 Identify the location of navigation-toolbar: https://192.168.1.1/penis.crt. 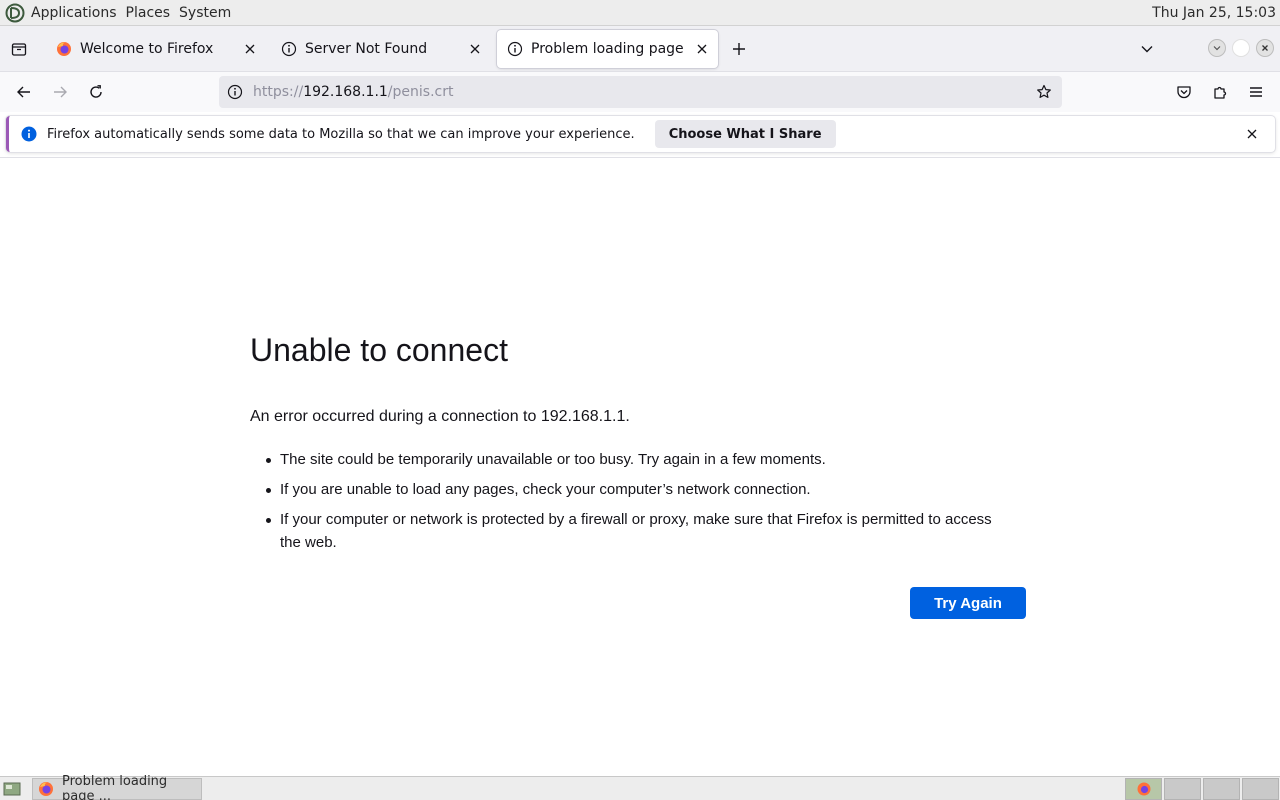
(640, 91).